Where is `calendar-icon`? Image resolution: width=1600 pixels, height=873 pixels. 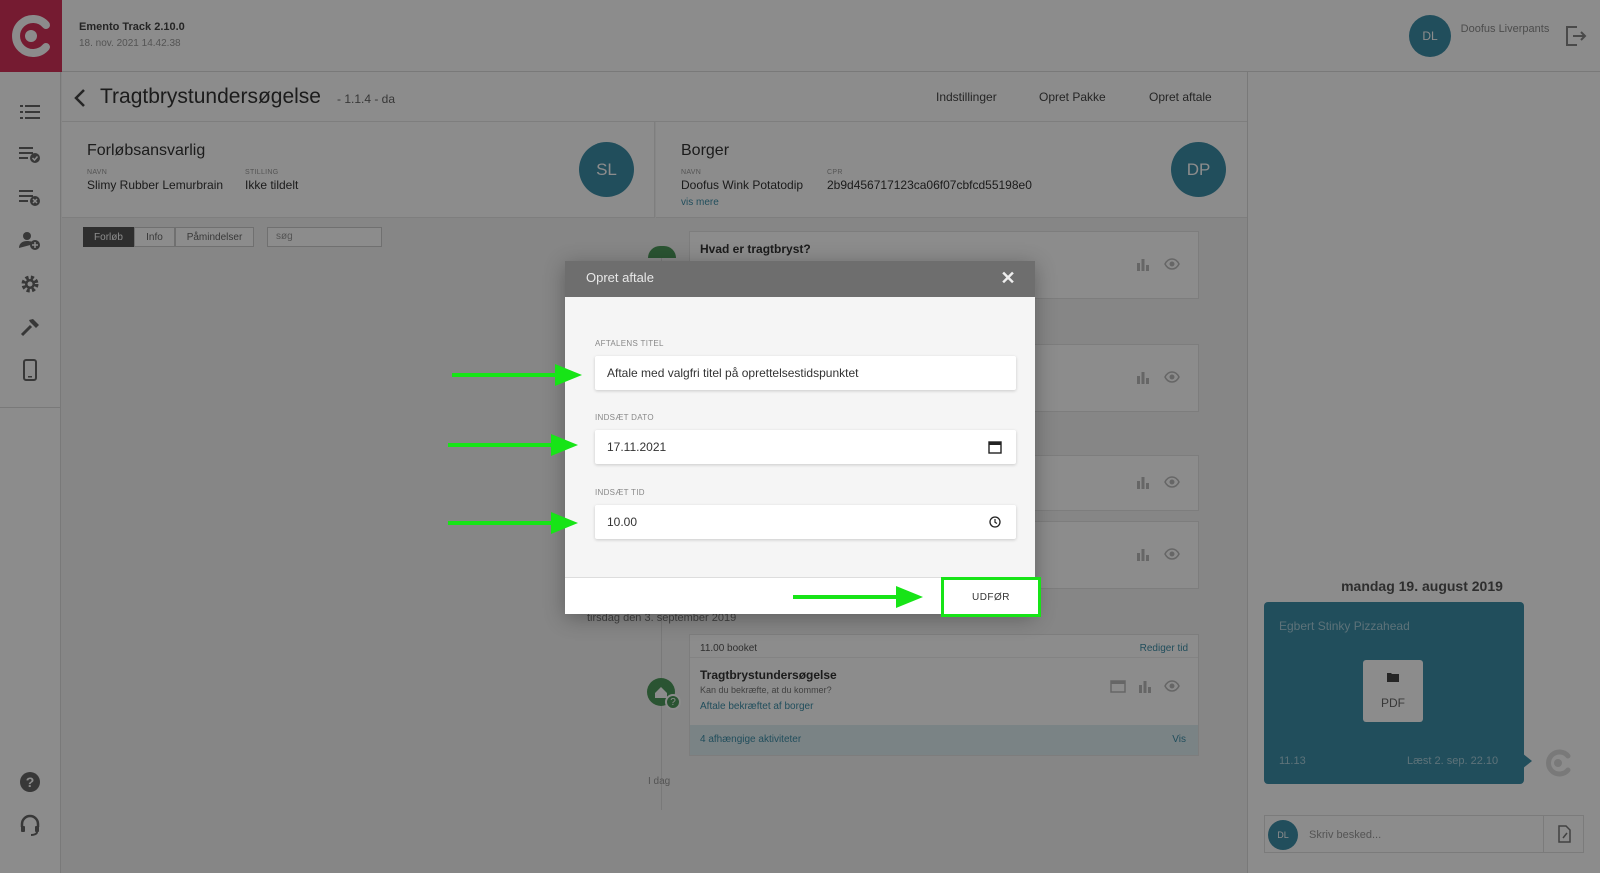
calendar-icon is located at coordinates (995, 447).